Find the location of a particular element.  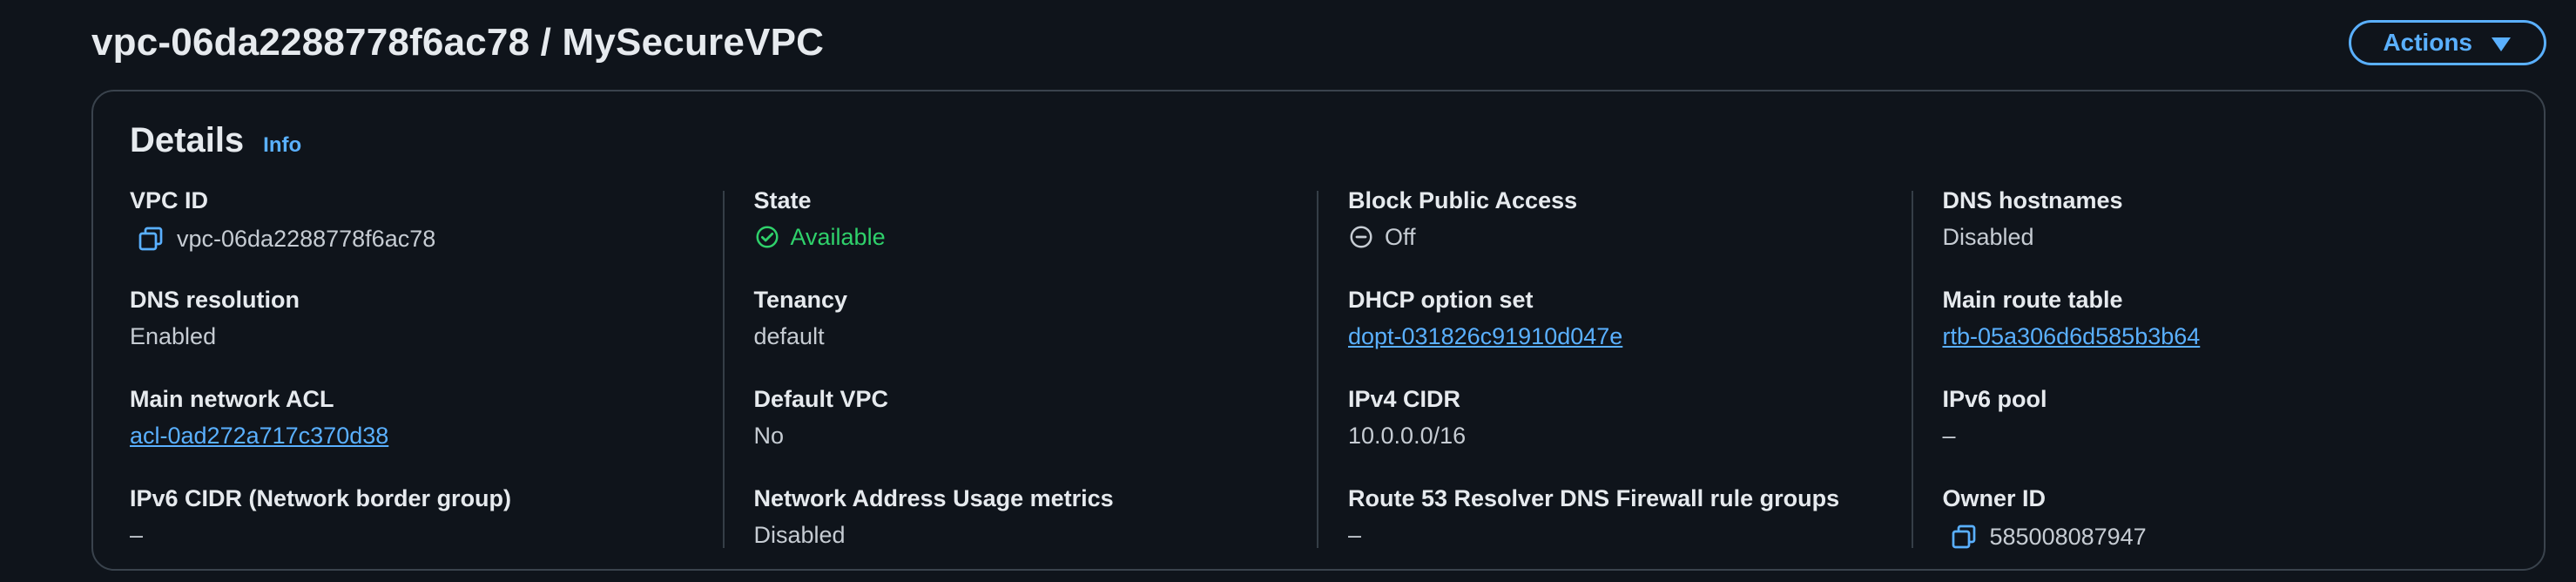

state-value: Available is located at coordinates (1026, 237).